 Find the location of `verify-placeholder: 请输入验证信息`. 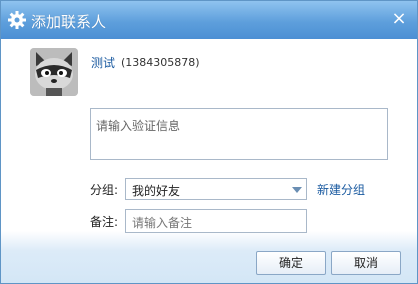

verify-placeholder: 请输入验证信息 is located at coordinates (138, 126).